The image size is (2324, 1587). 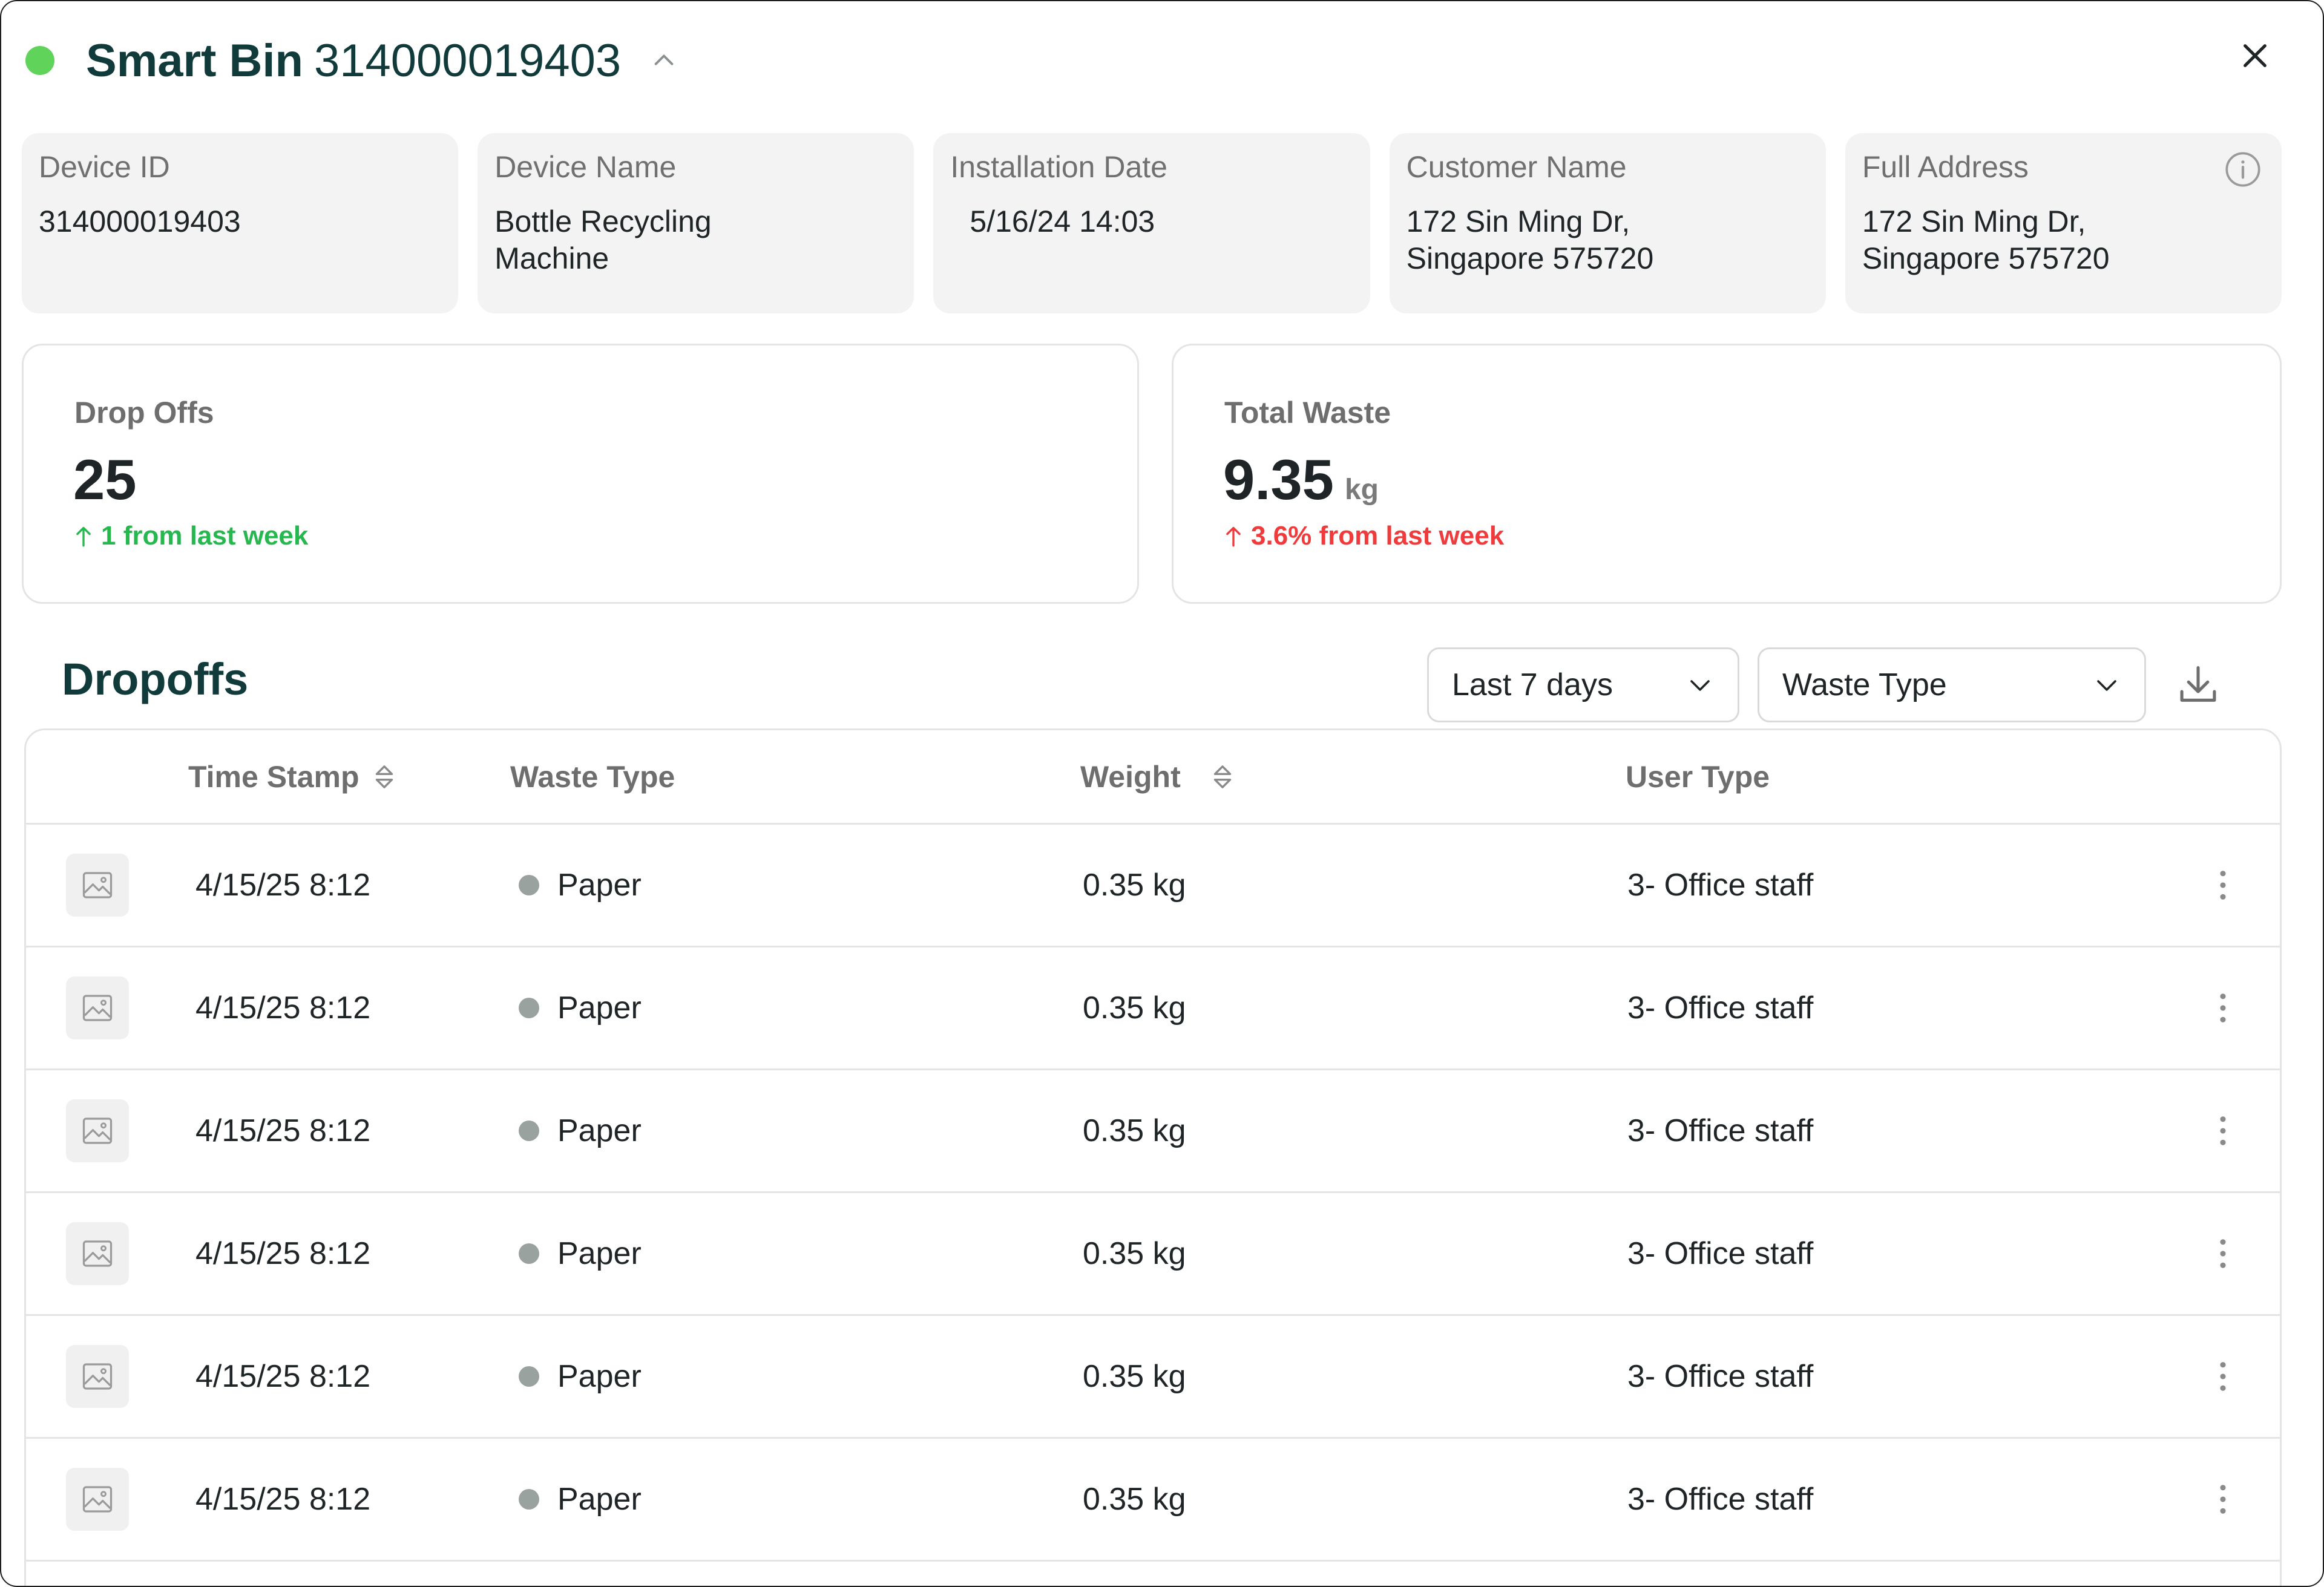 I want to click on close-icon, so click(x=2255, y=56).